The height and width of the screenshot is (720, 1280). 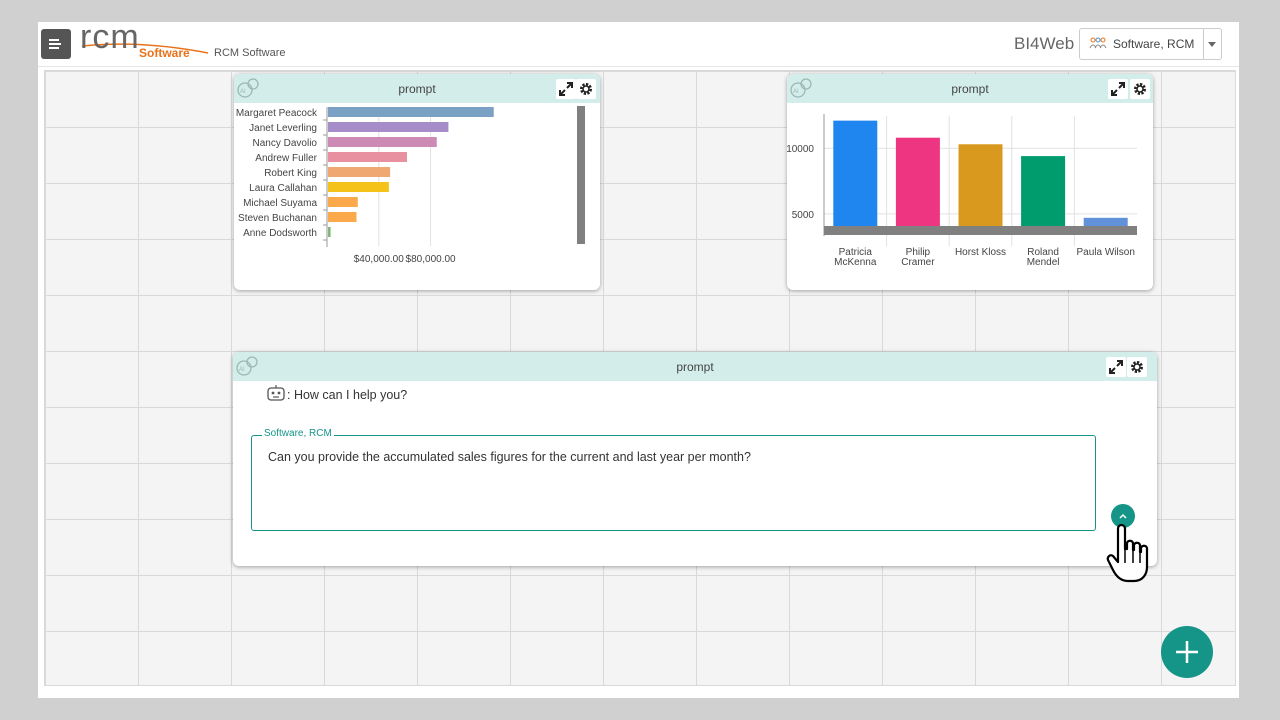 What do you see at coordinates (1043, 262) in the screenshot?
I see `category-label: Mendel` at bounding box center [1043, 262].